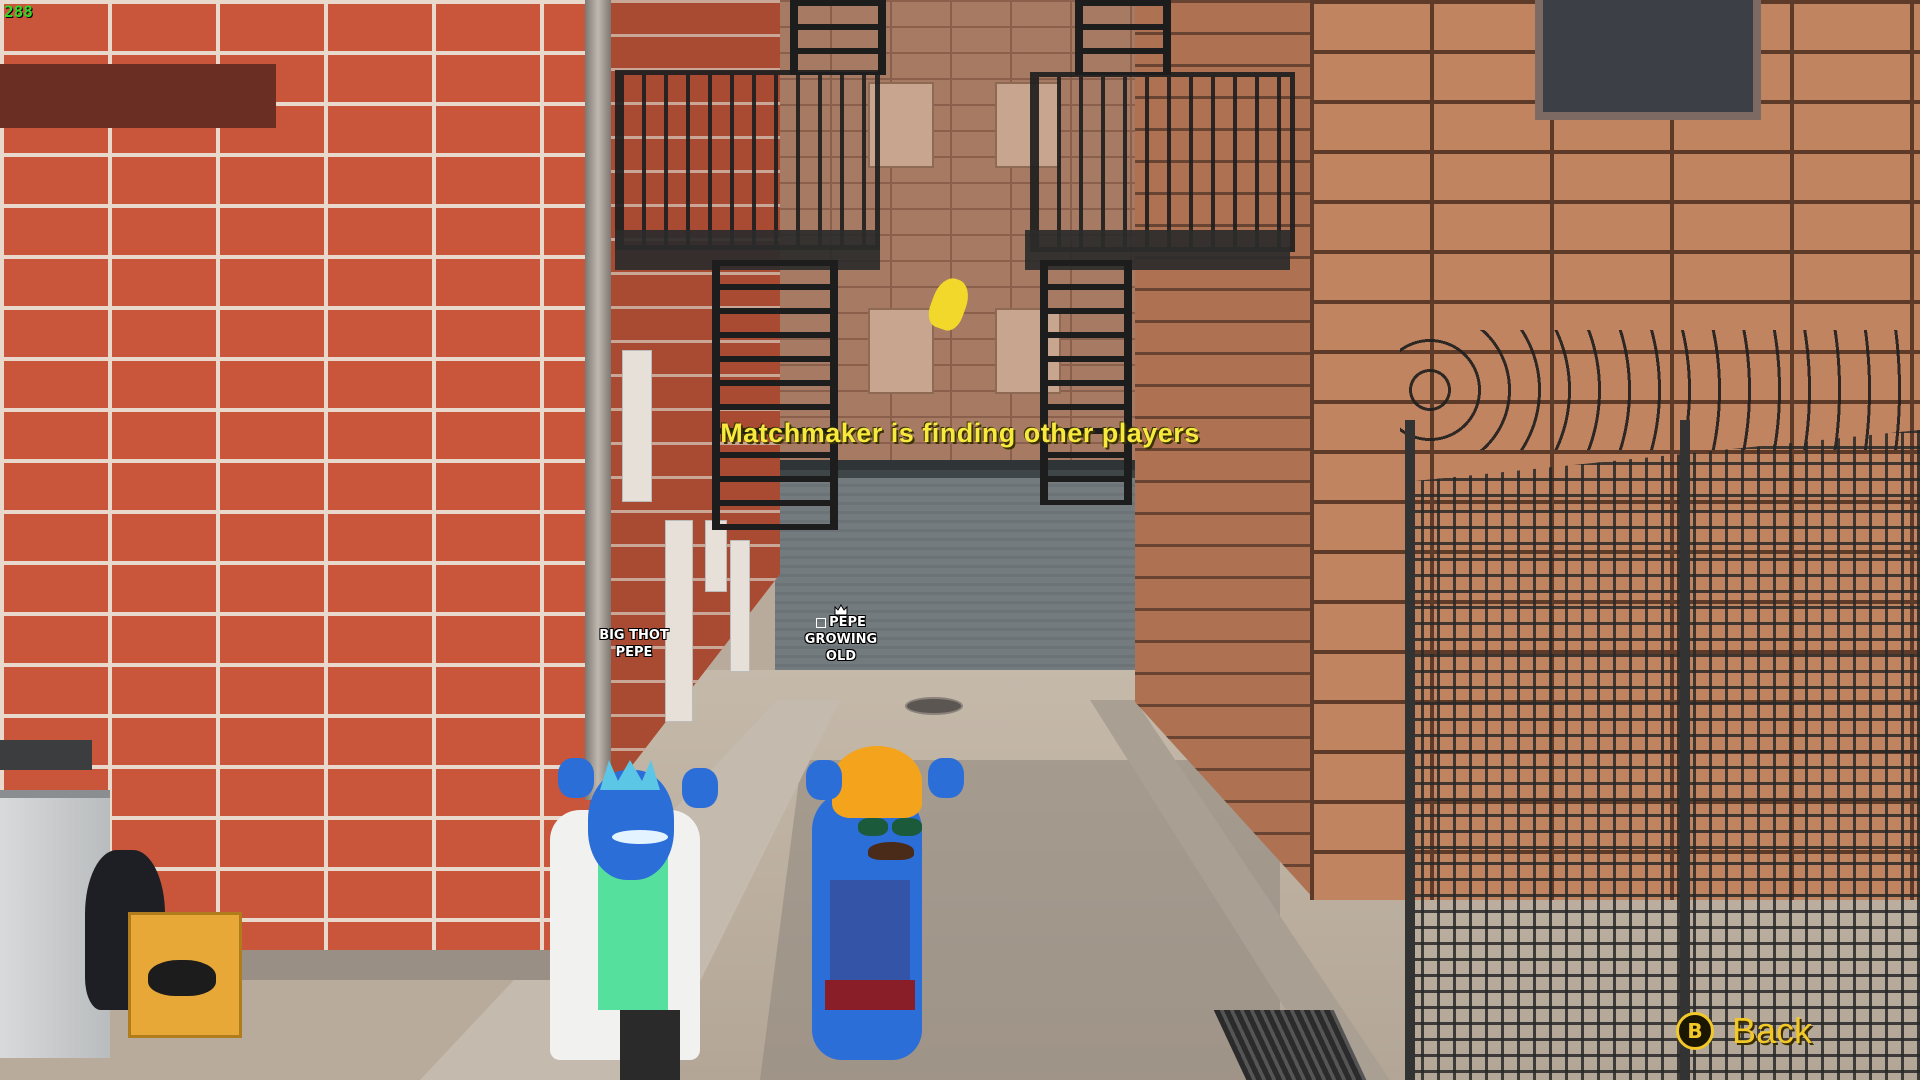  I want to click on fps-counter: 288, so click(18, 11).